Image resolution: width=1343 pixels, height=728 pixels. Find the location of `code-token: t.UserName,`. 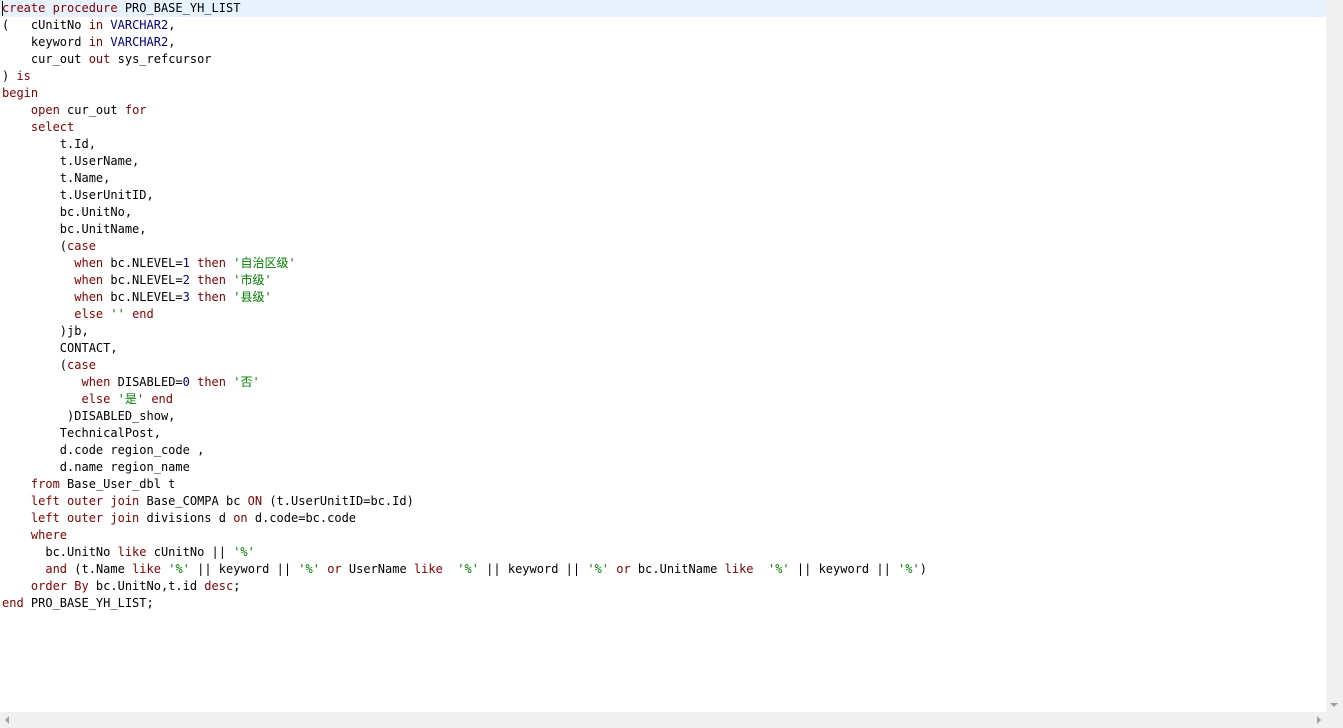

code-token: t.UserName, is located at coordinates (71, 161).